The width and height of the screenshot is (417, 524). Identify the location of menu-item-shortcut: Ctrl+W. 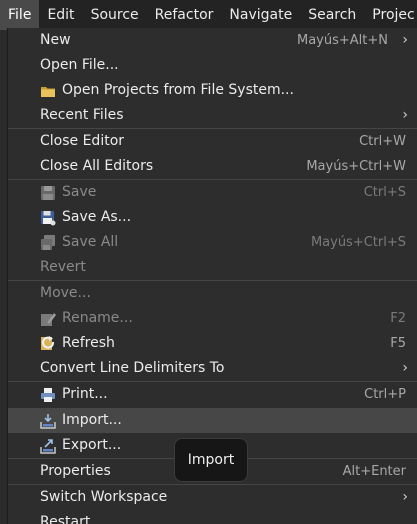
(382, 141).